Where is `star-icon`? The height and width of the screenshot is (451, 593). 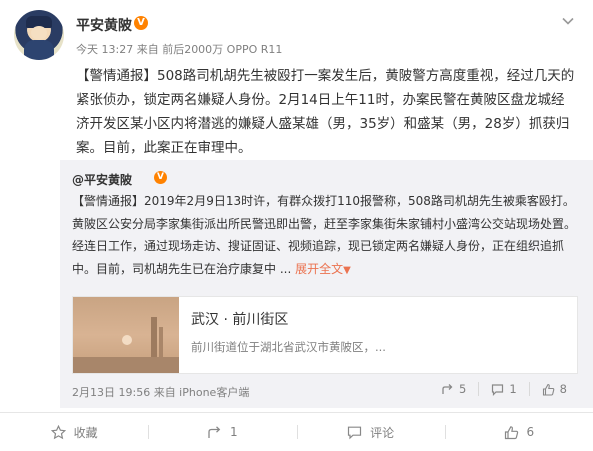
star-icon is located at coordinates (58, 432).